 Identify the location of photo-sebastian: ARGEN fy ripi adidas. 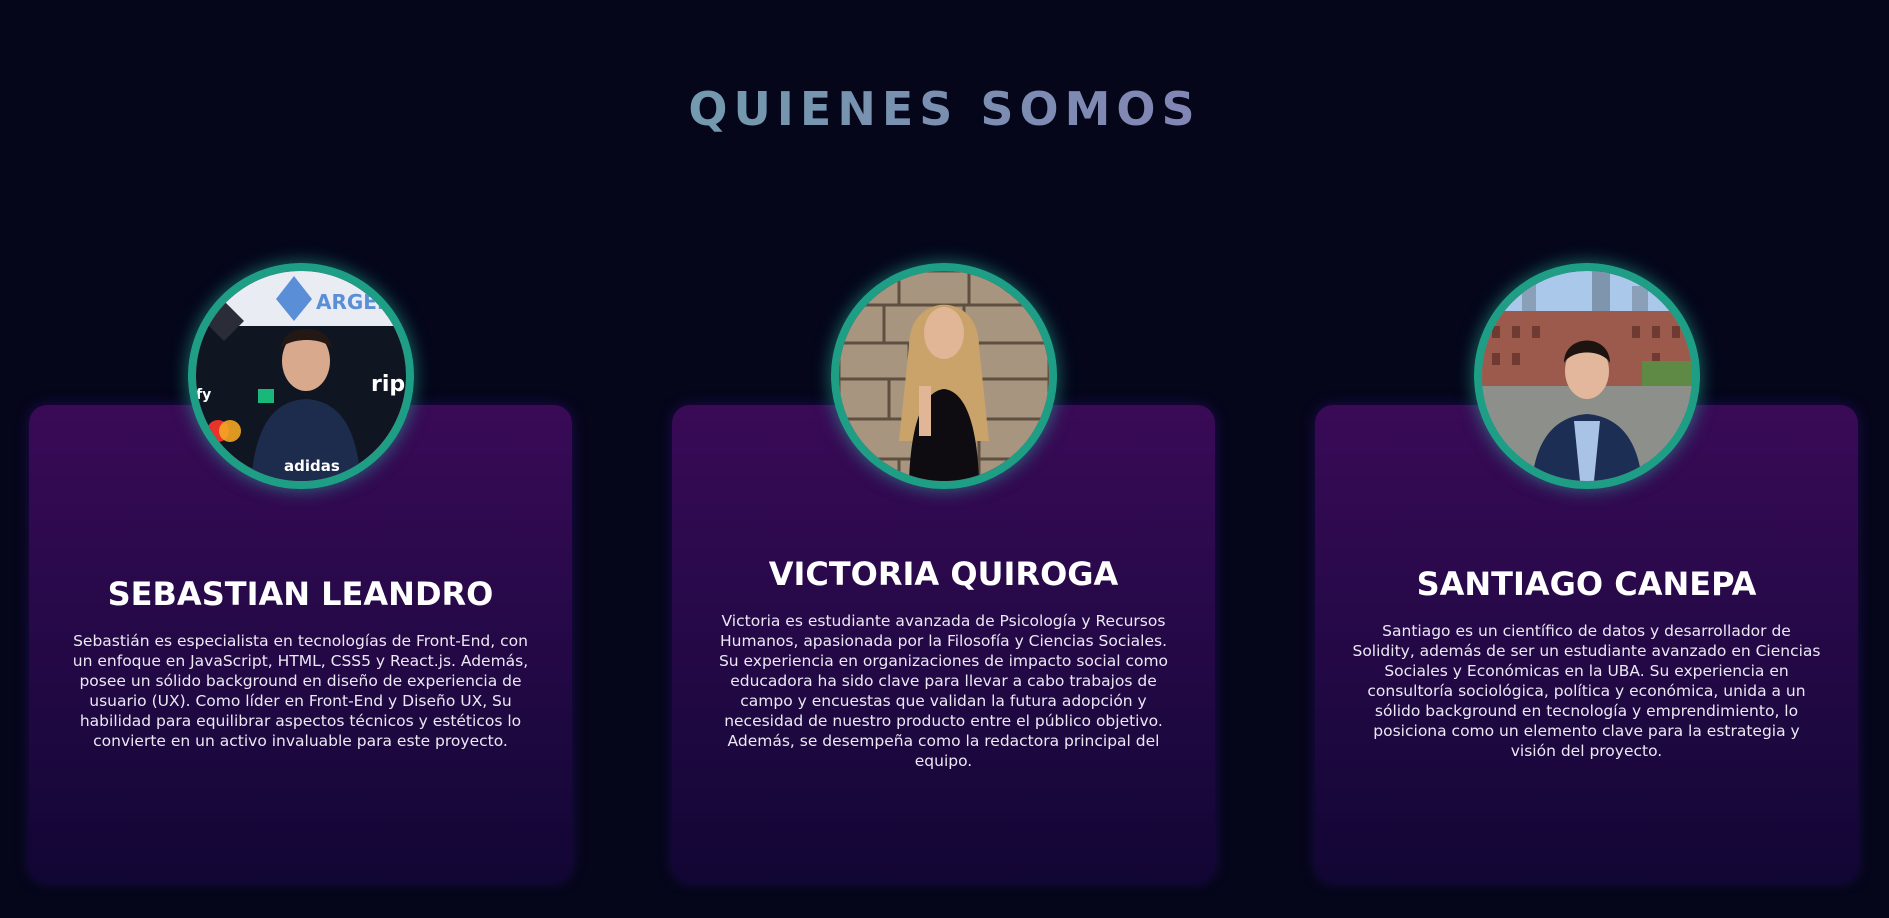
(301, 376).